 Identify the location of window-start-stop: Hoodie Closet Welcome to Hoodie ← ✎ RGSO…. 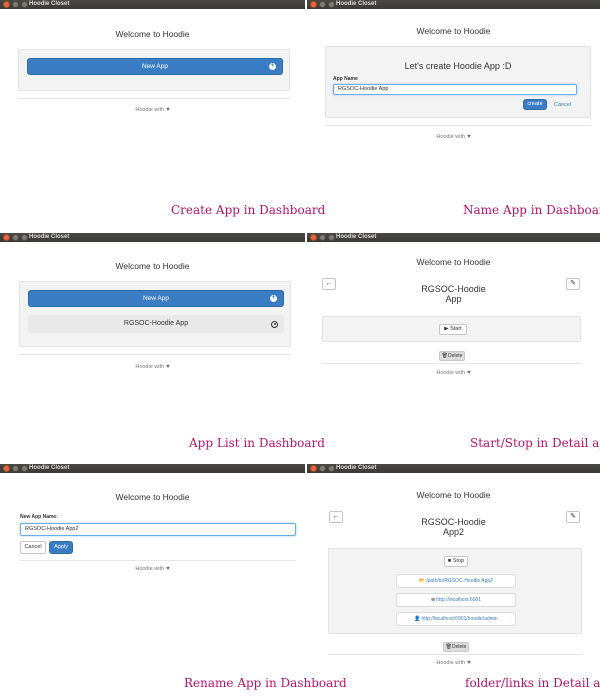
(453, 333).